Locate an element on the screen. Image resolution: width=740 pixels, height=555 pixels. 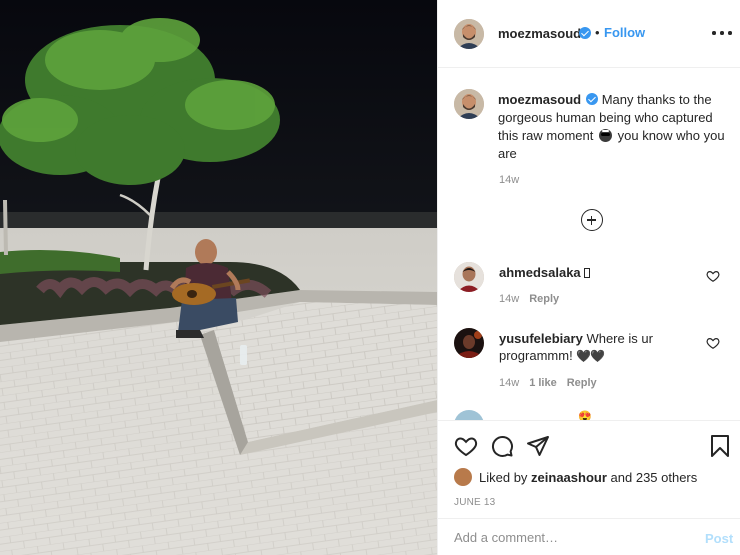
comment-username: yusufelebiary is located at coordinates (541, 338).